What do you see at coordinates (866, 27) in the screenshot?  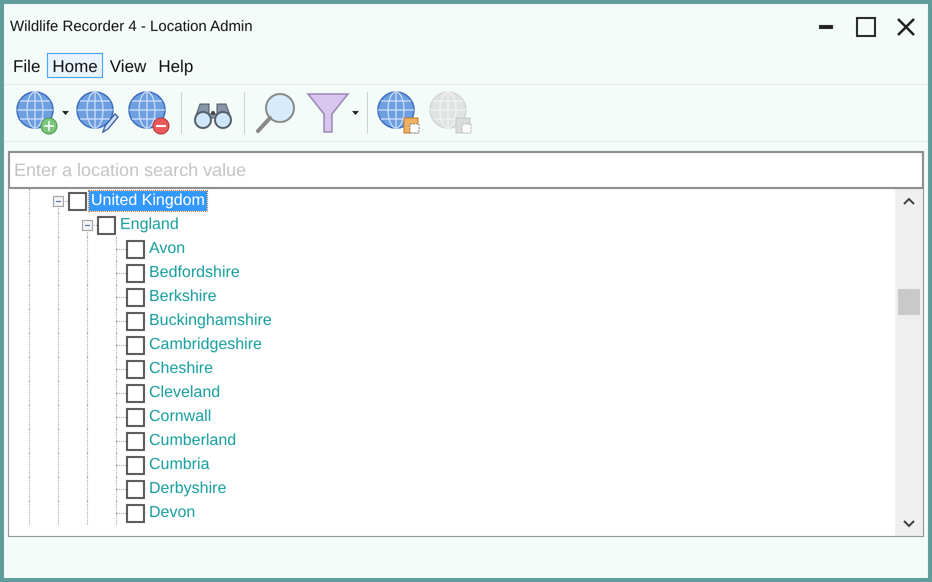 I see `maximize-icon` at bounding box center [866, 27].